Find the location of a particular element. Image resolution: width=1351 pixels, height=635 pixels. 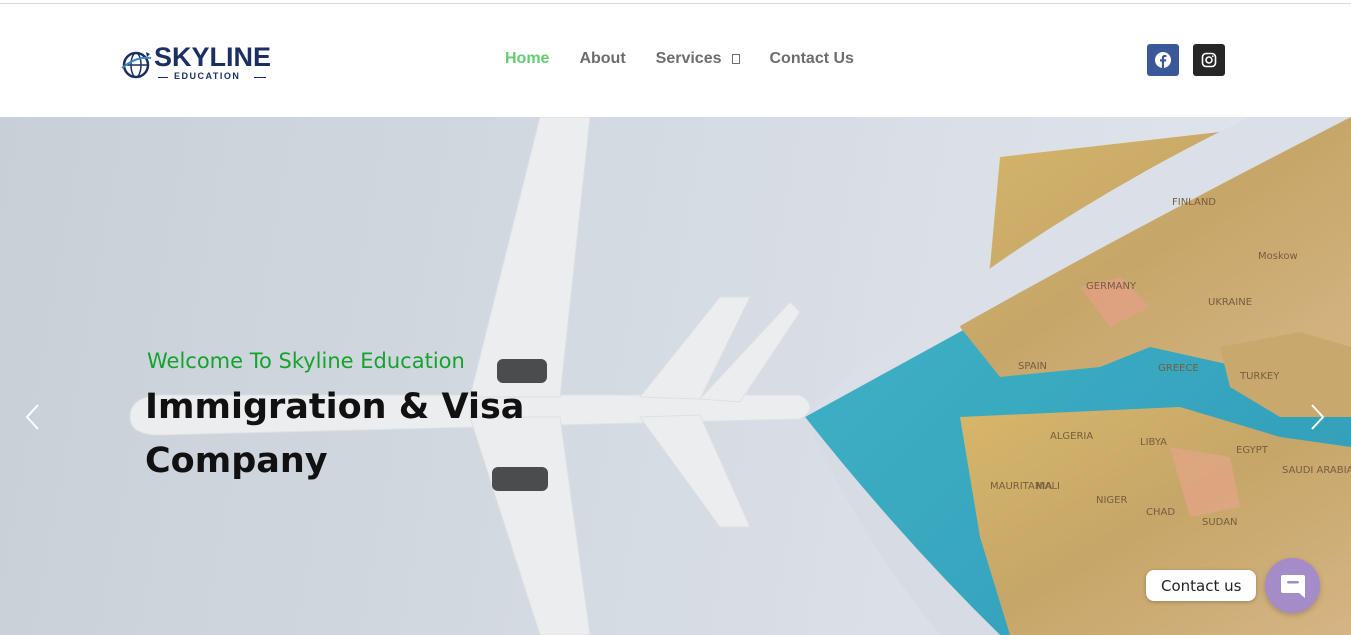

instagram-button is located at coordinates (1209, 60).